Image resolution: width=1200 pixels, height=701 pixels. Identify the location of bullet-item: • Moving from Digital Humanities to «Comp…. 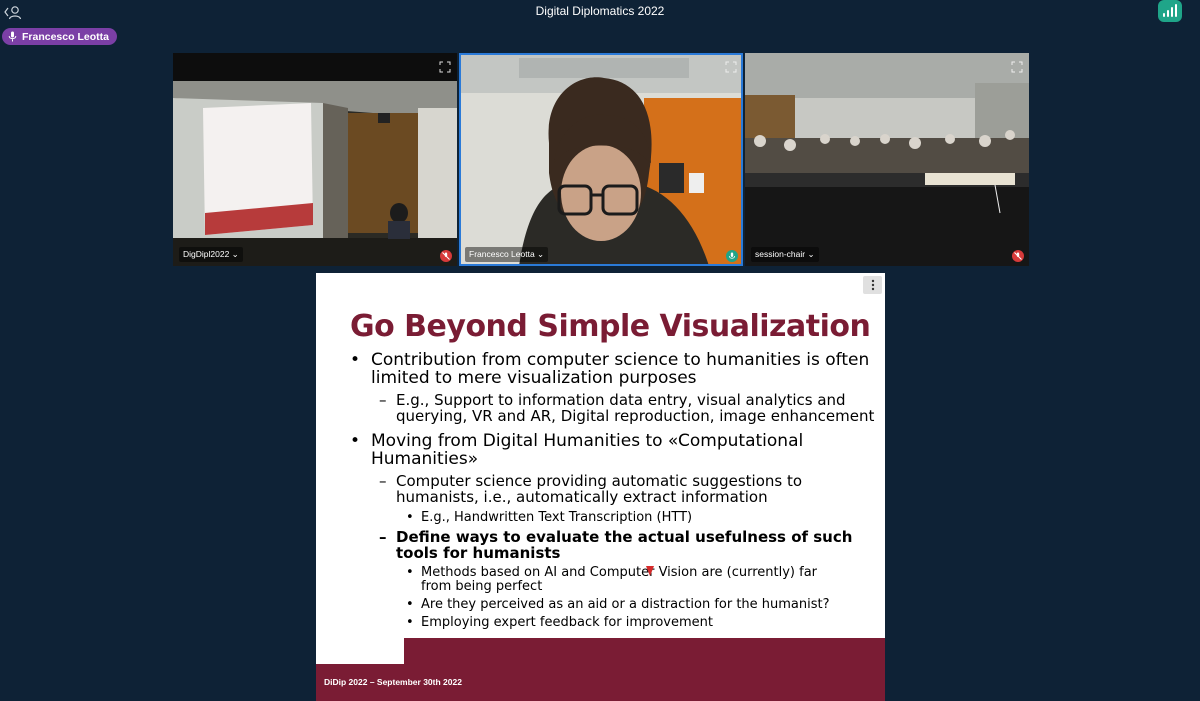
(577, 450).